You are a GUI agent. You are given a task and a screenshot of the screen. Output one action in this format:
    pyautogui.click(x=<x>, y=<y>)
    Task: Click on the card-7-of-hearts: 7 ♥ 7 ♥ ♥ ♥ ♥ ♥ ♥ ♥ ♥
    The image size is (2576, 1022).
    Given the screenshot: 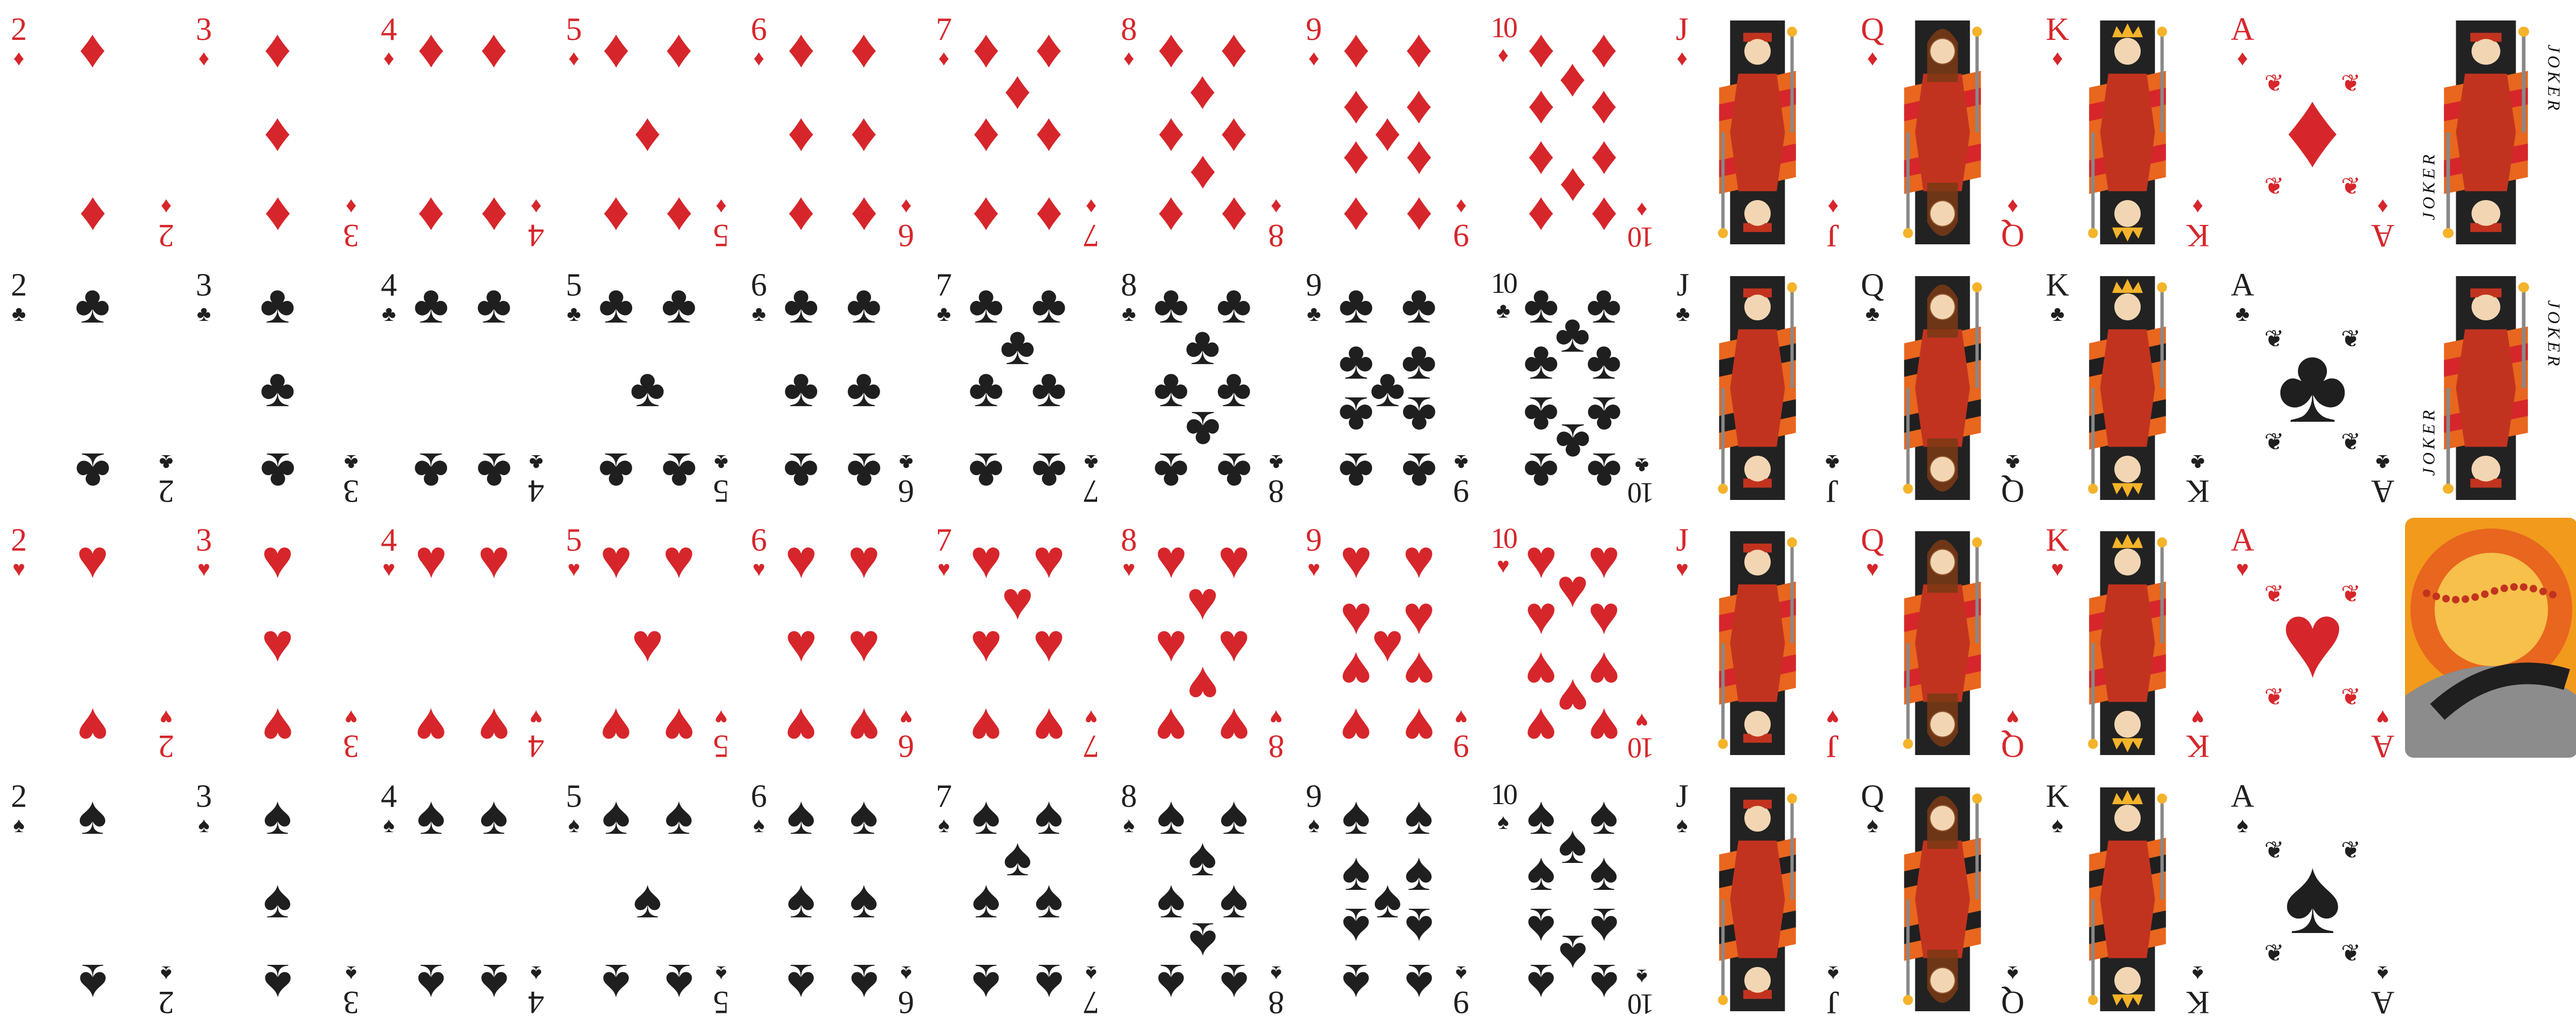 What is the action you would take?
    pyautogui.click(x=1017, y=643)
    